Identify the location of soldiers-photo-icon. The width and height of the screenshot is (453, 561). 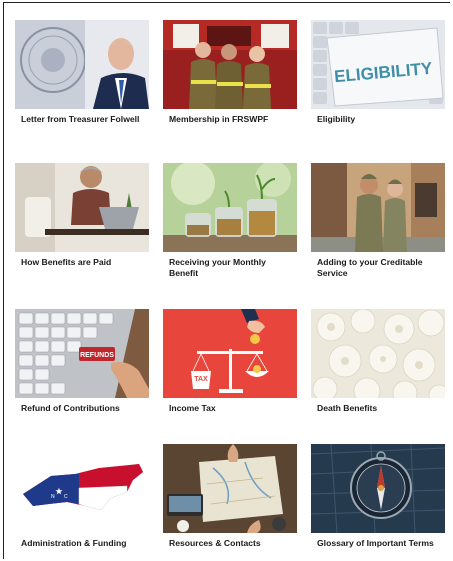
(378, 207).